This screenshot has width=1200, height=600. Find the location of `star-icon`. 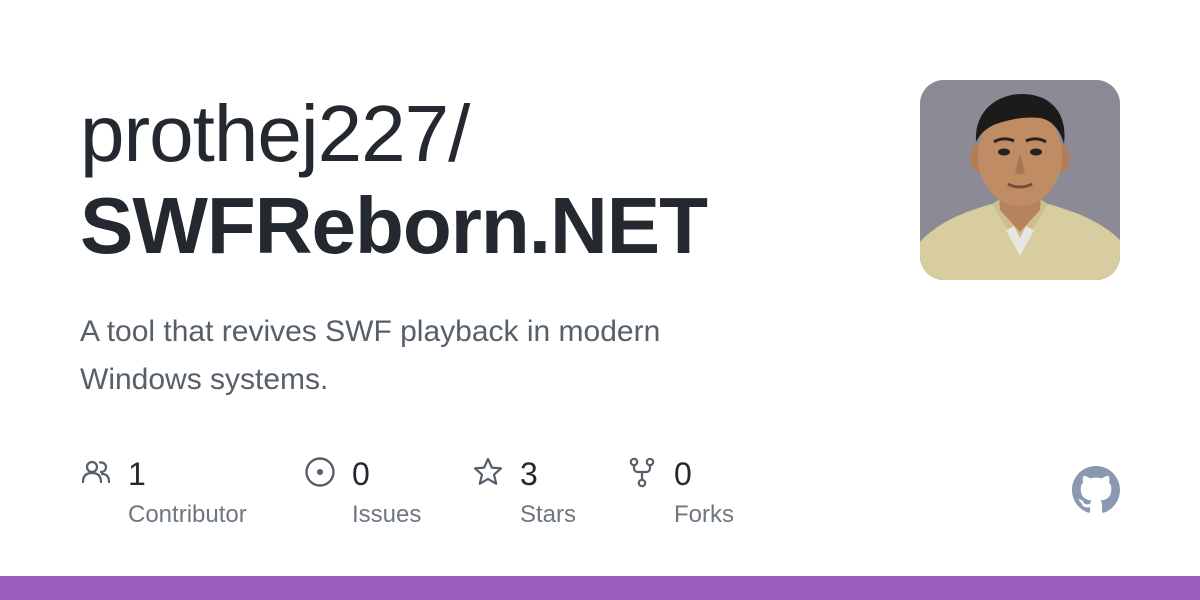

star-icon is located at coordinates (488, 471).